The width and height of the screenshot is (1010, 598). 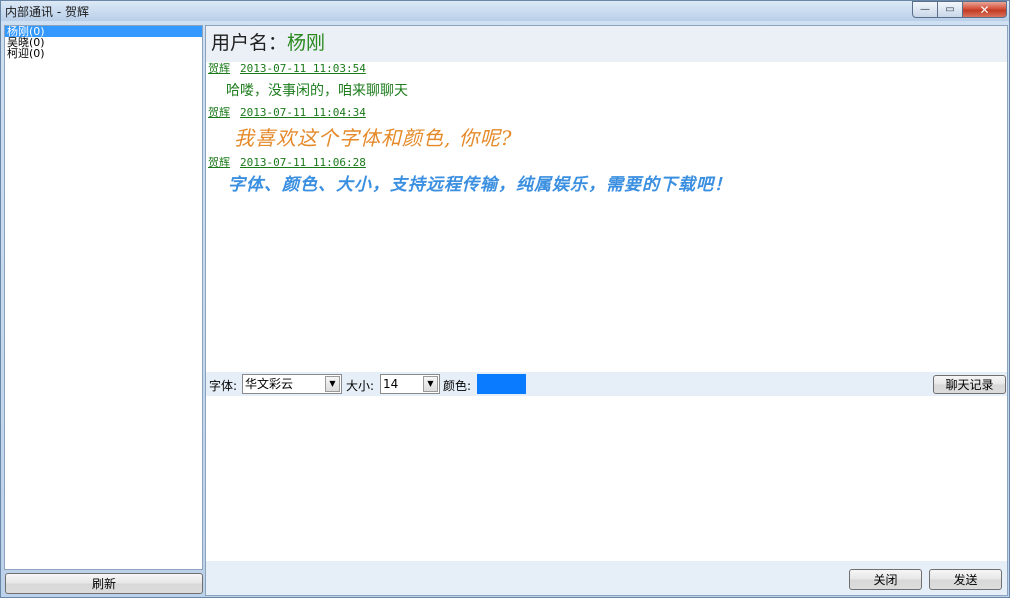 I want to click on message-meta: 贺辉 2013-07-11 11:06:28, so click(x=606, y=163).